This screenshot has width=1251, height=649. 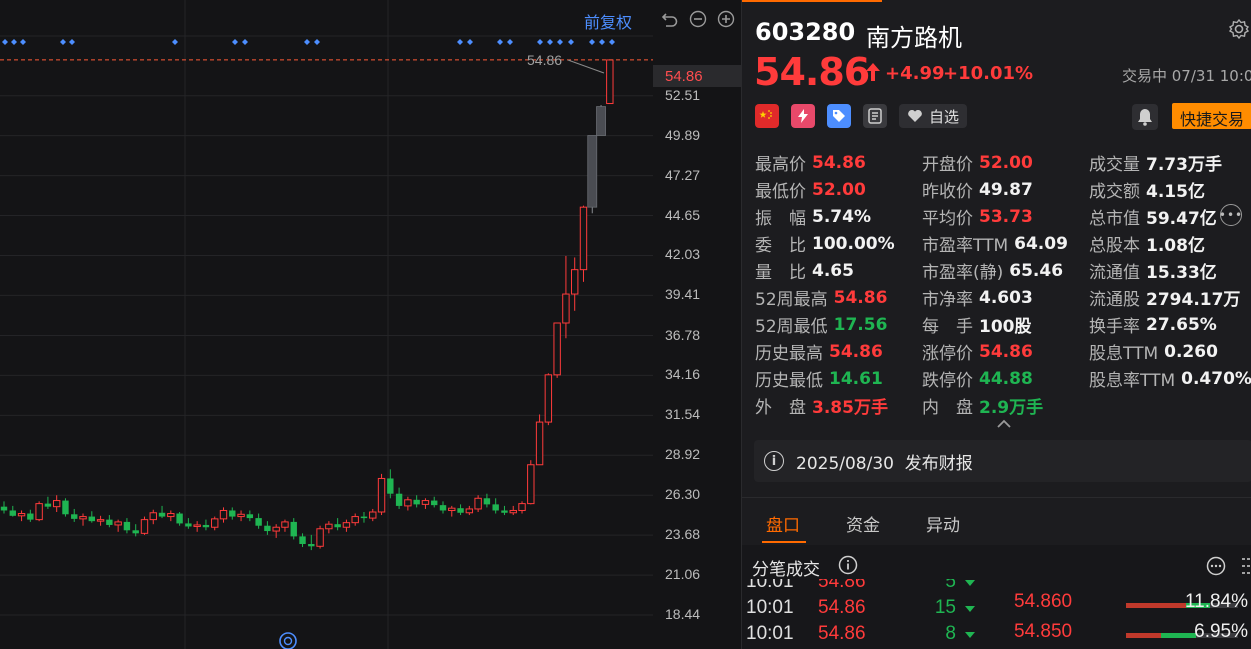 I want to click on bell-icon, so click(x=1145, y=117).